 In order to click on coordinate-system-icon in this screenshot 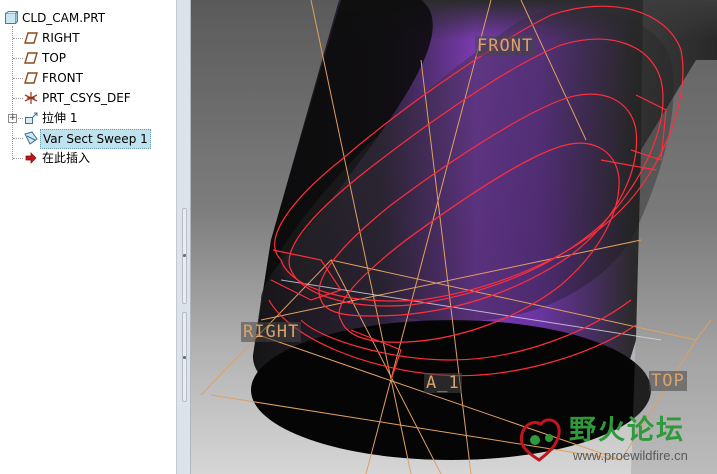, I will do `click(31, 98)`.